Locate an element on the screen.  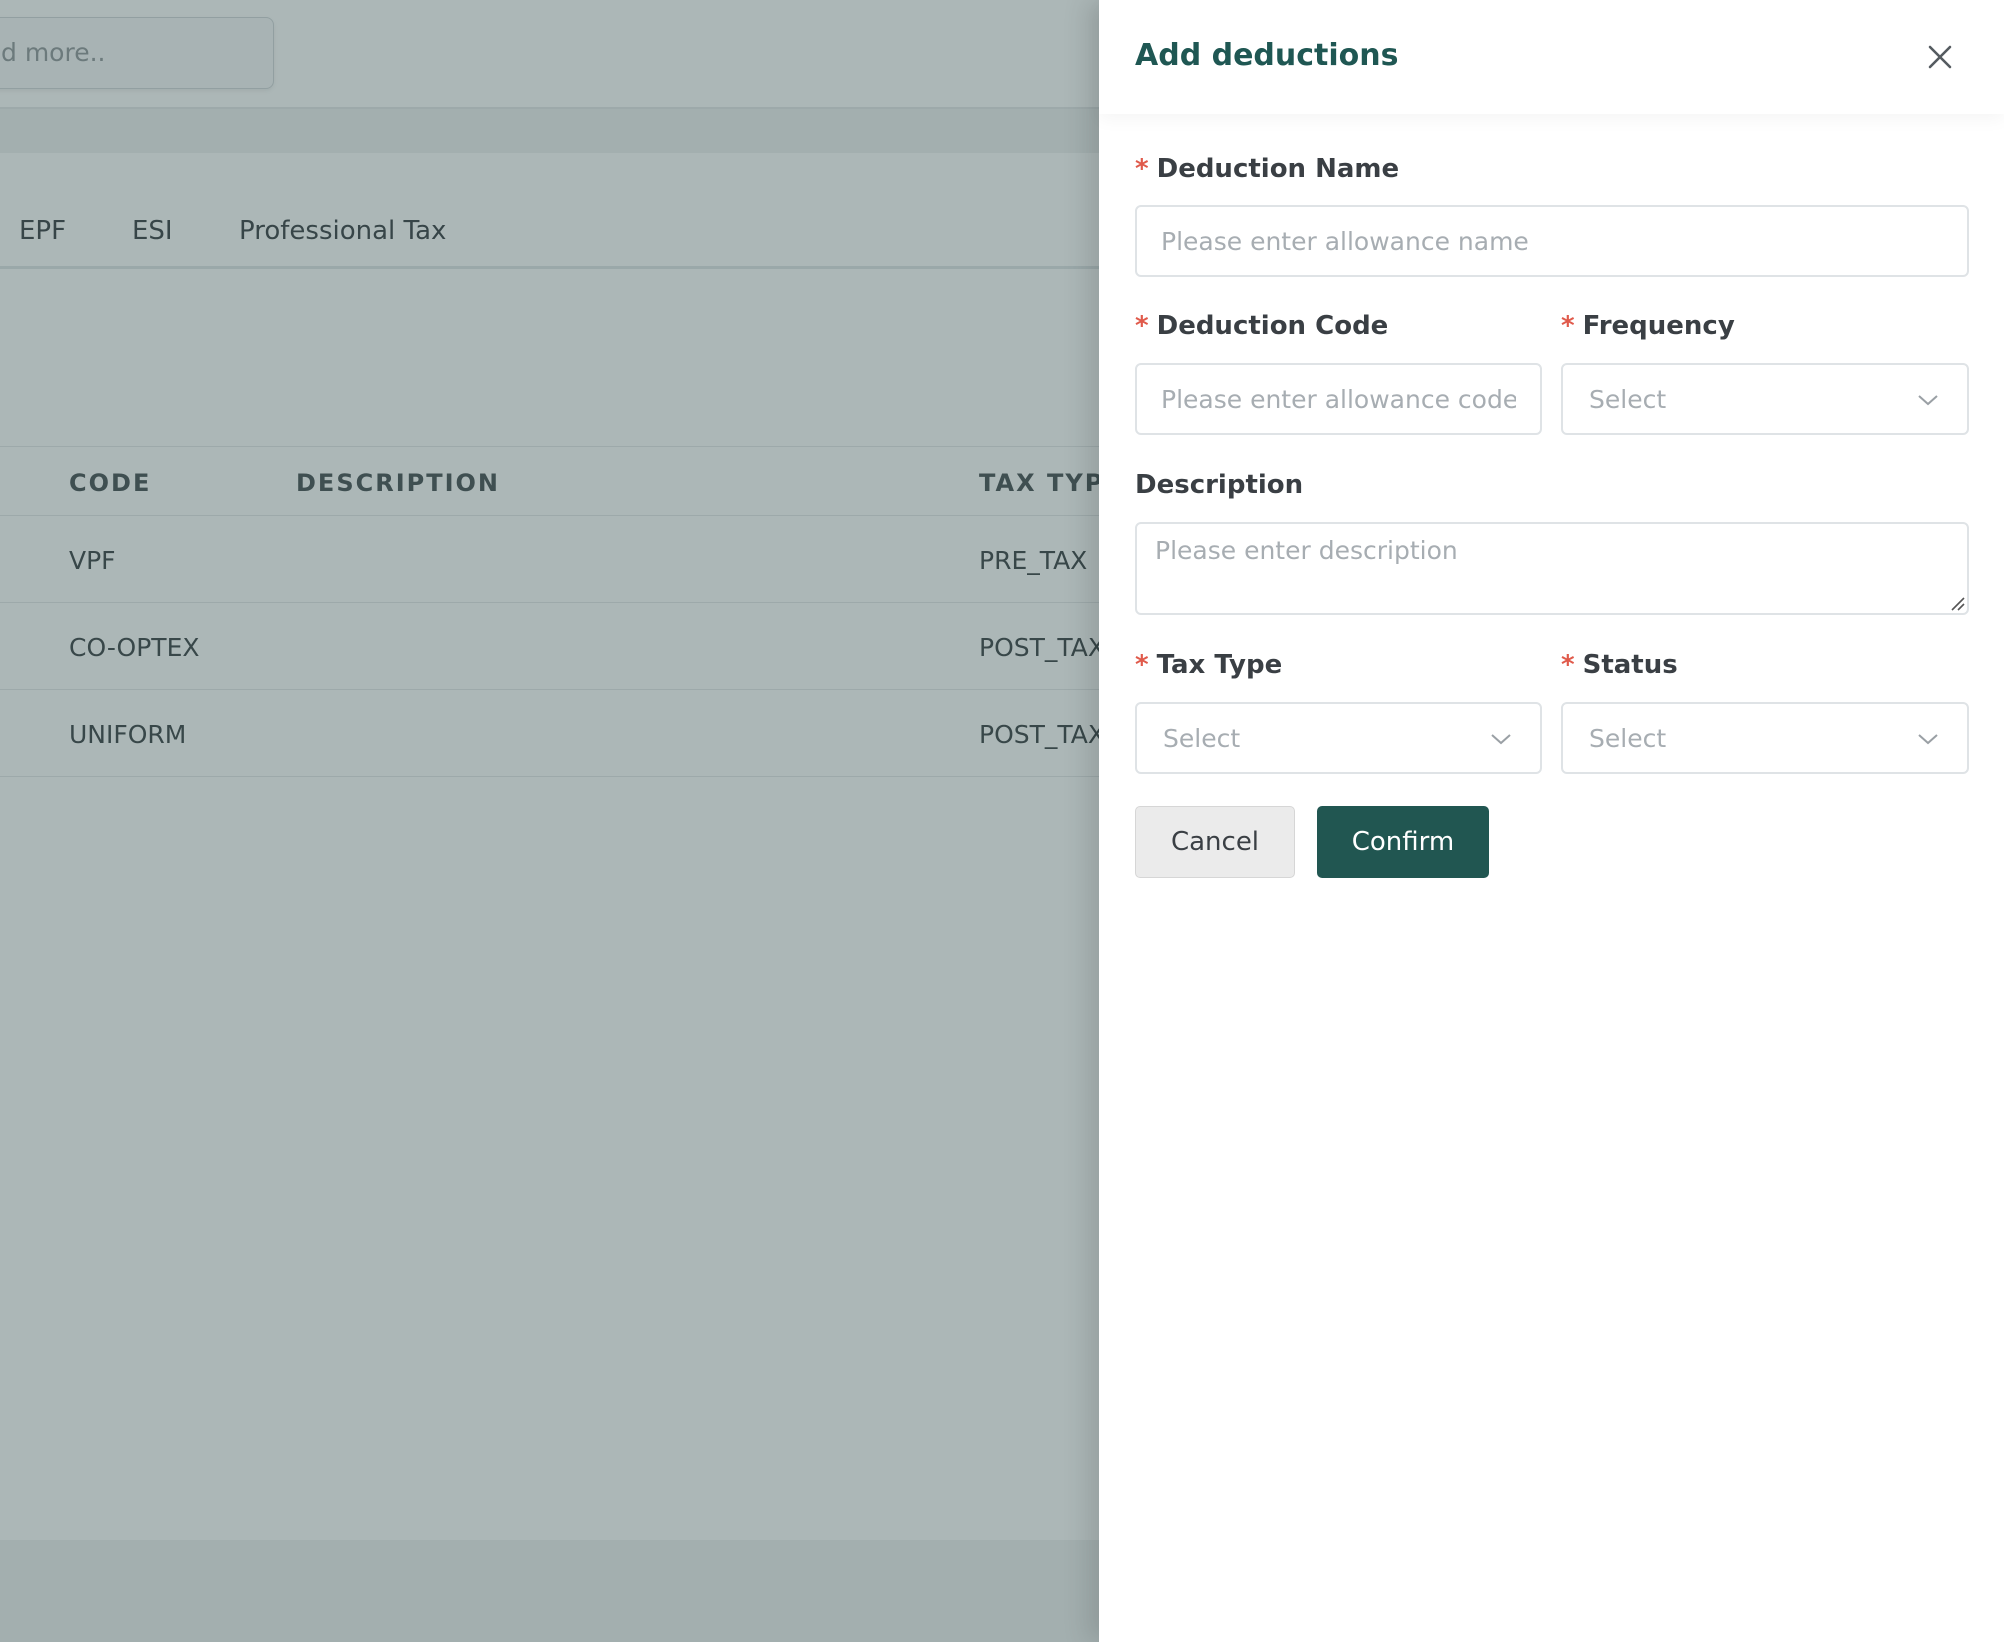
close-button is located at coordinates (1940, 57).